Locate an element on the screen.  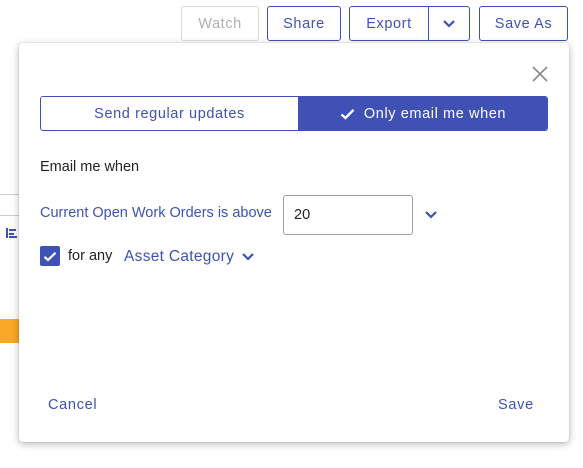
only-email-me-when-label: Only email me when is located at coordinates (435, 113).